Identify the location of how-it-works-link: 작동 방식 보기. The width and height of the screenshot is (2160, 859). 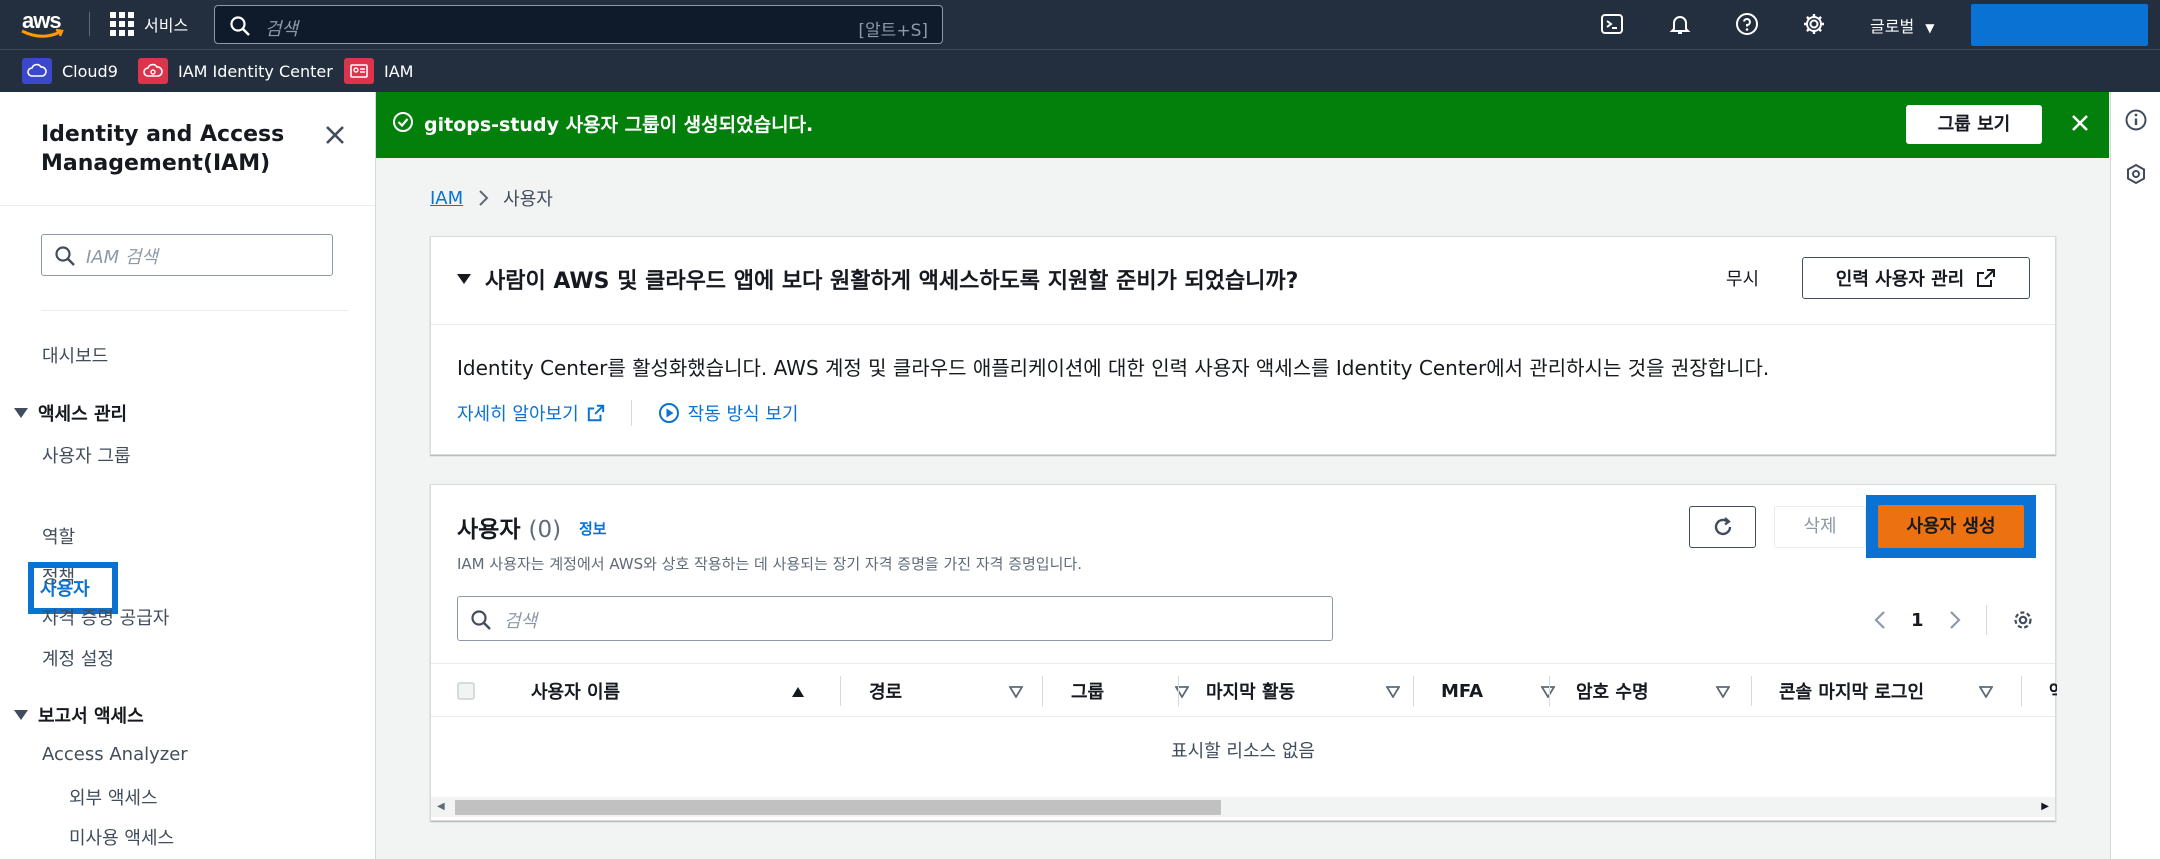
(728, 413).